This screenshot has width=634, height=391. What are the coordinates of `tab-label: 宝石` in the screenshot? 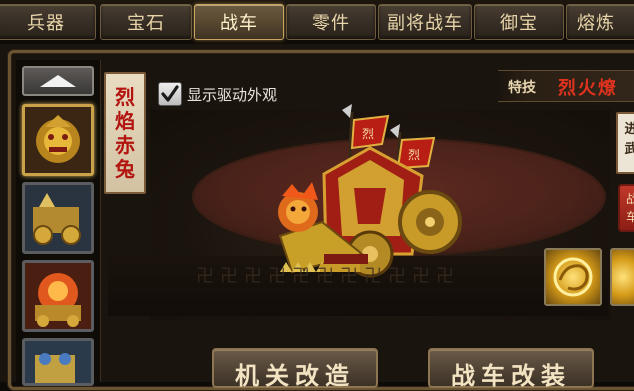 It's located at (146, 23).